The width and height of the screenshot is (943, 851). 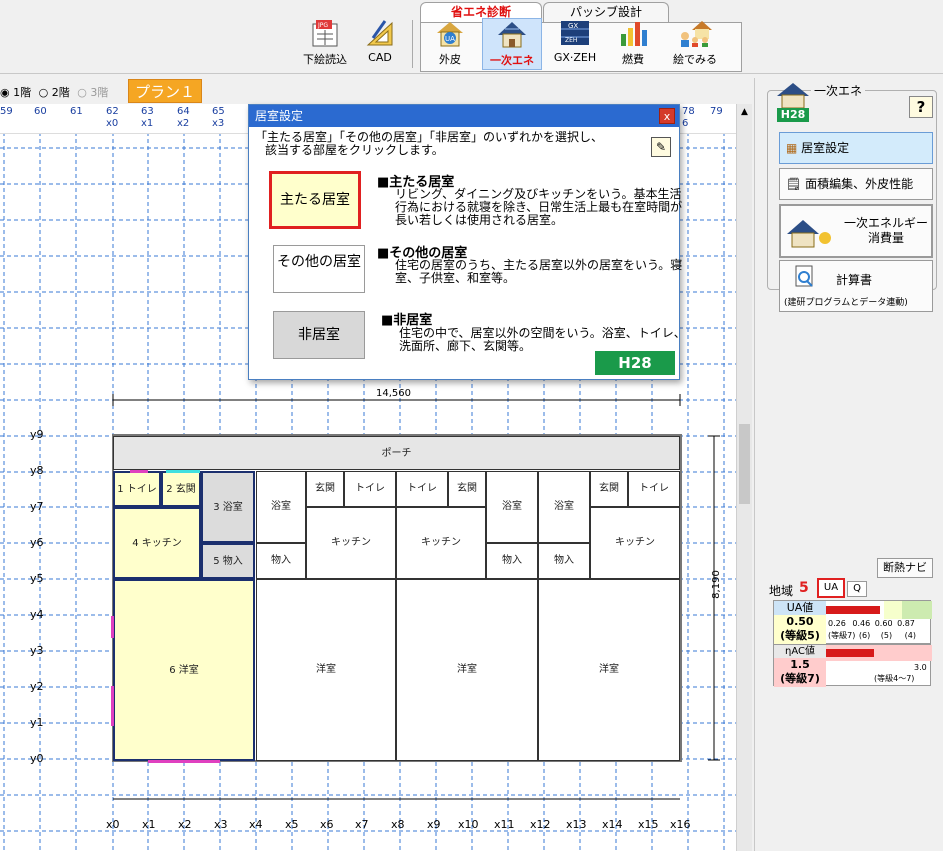 What do you see at coordinates (325, 33) in the screenshot?
I see `trace-image-icon: JPG` at bounding box center [325, 33].